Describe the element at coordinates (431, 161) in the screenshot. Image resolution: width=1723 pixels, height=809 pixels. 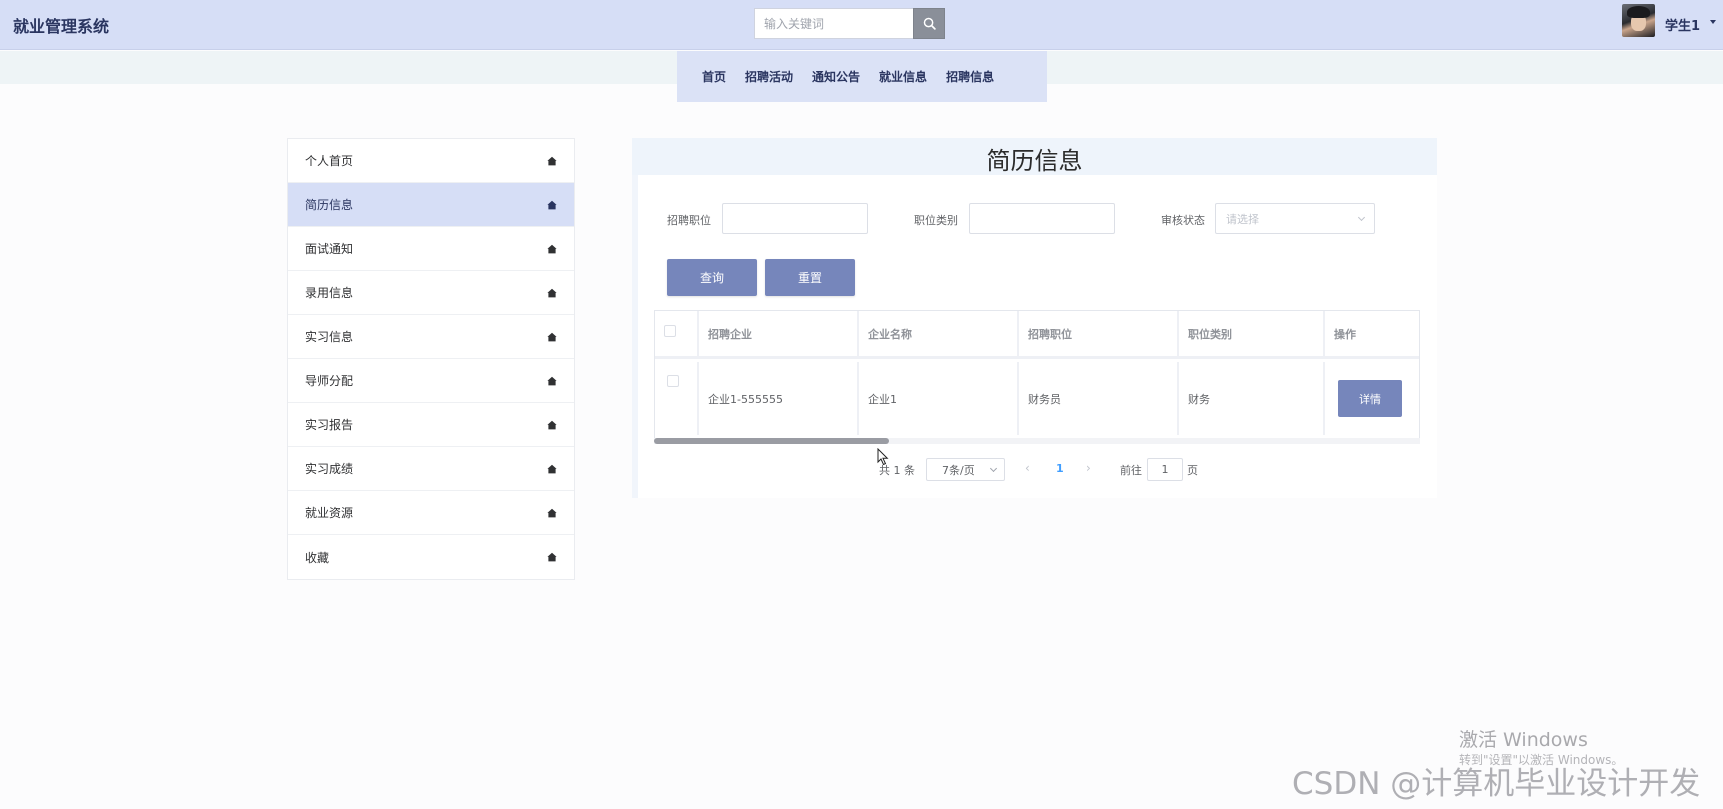
I see `sidebar-item-profile-home: 个人首页` at that location.